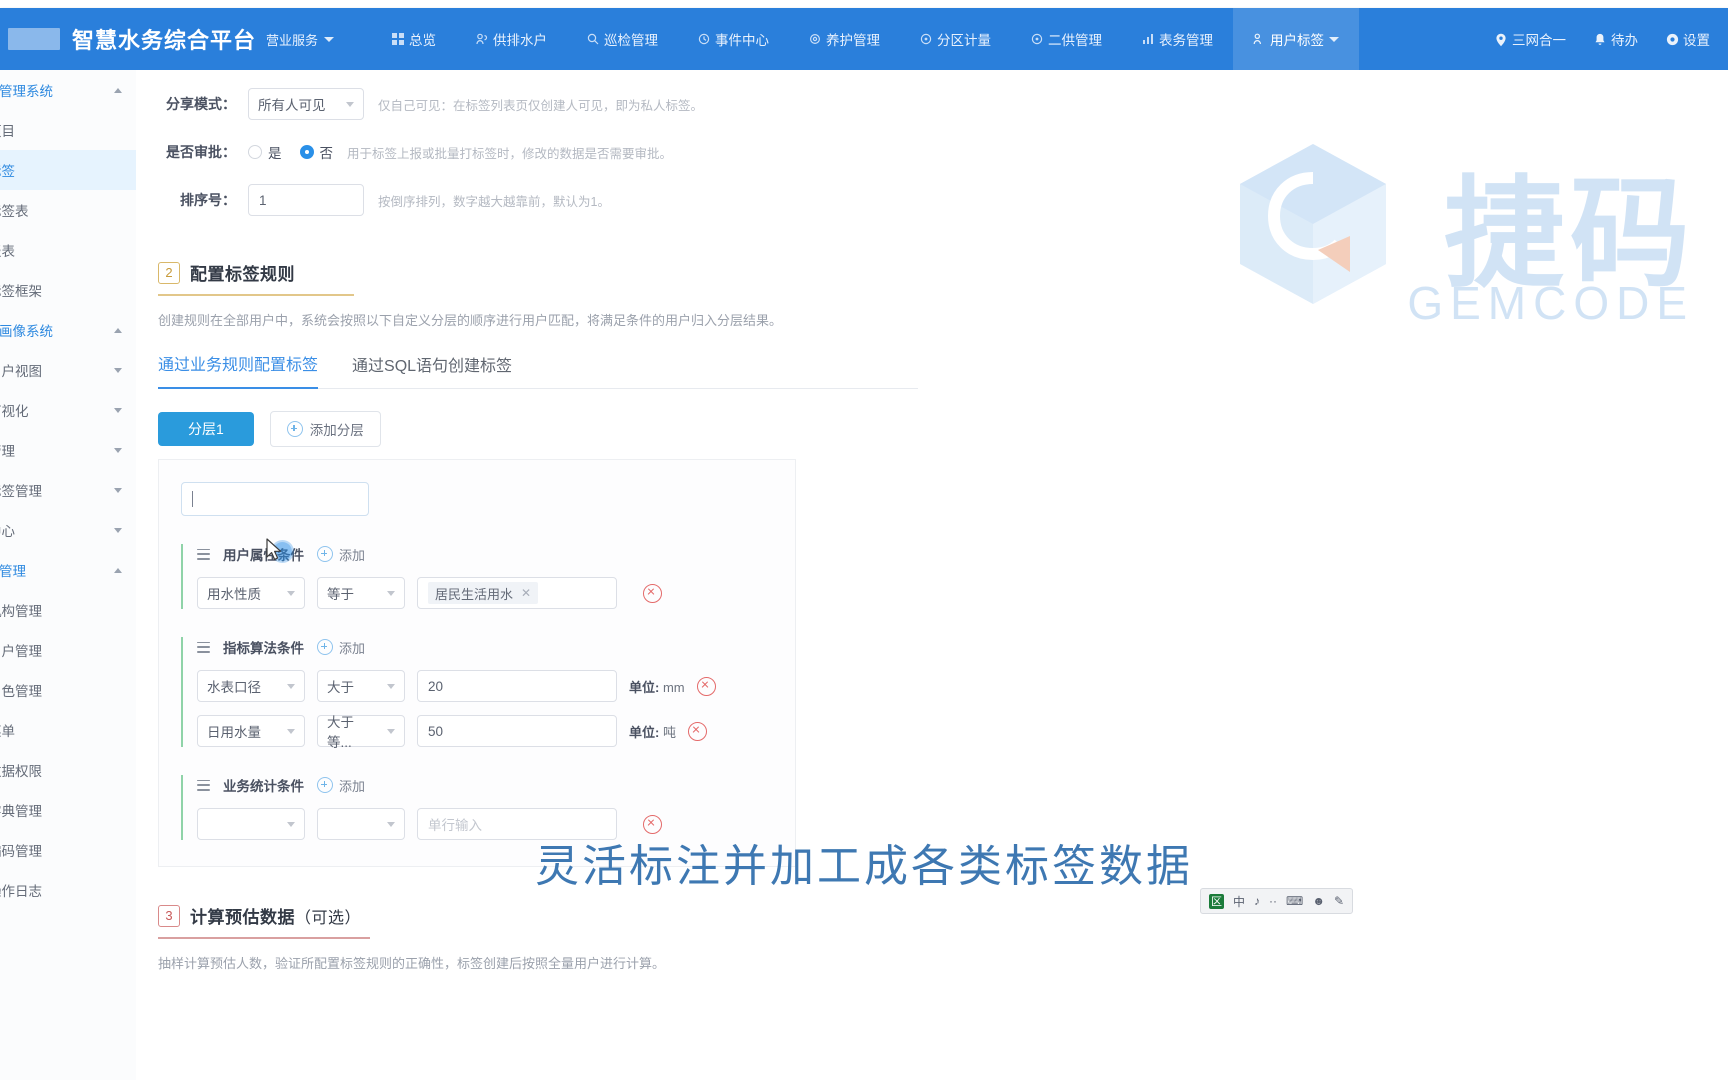  What do you see at coordinates (68, 610) in the screenshot?
I see `sidebar-item-org-management: 机构管理` at bounding box center [68, 610].